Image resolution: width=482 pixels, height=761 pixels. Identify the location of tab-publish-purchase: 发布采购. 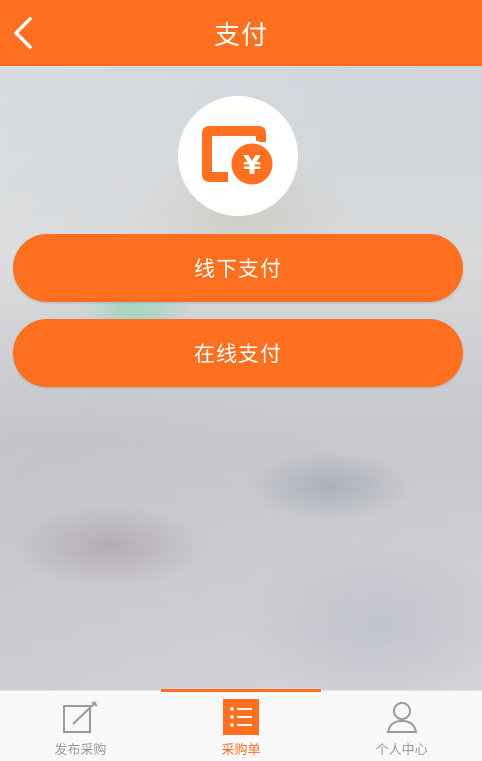
(80, 726).